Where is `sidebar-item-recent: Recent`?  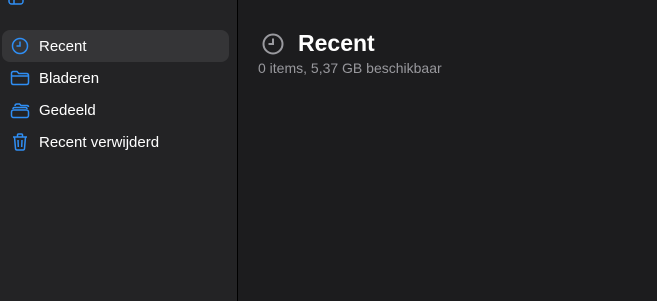 sidebar-item-recent: Recent is located at coordinates (115, 46).